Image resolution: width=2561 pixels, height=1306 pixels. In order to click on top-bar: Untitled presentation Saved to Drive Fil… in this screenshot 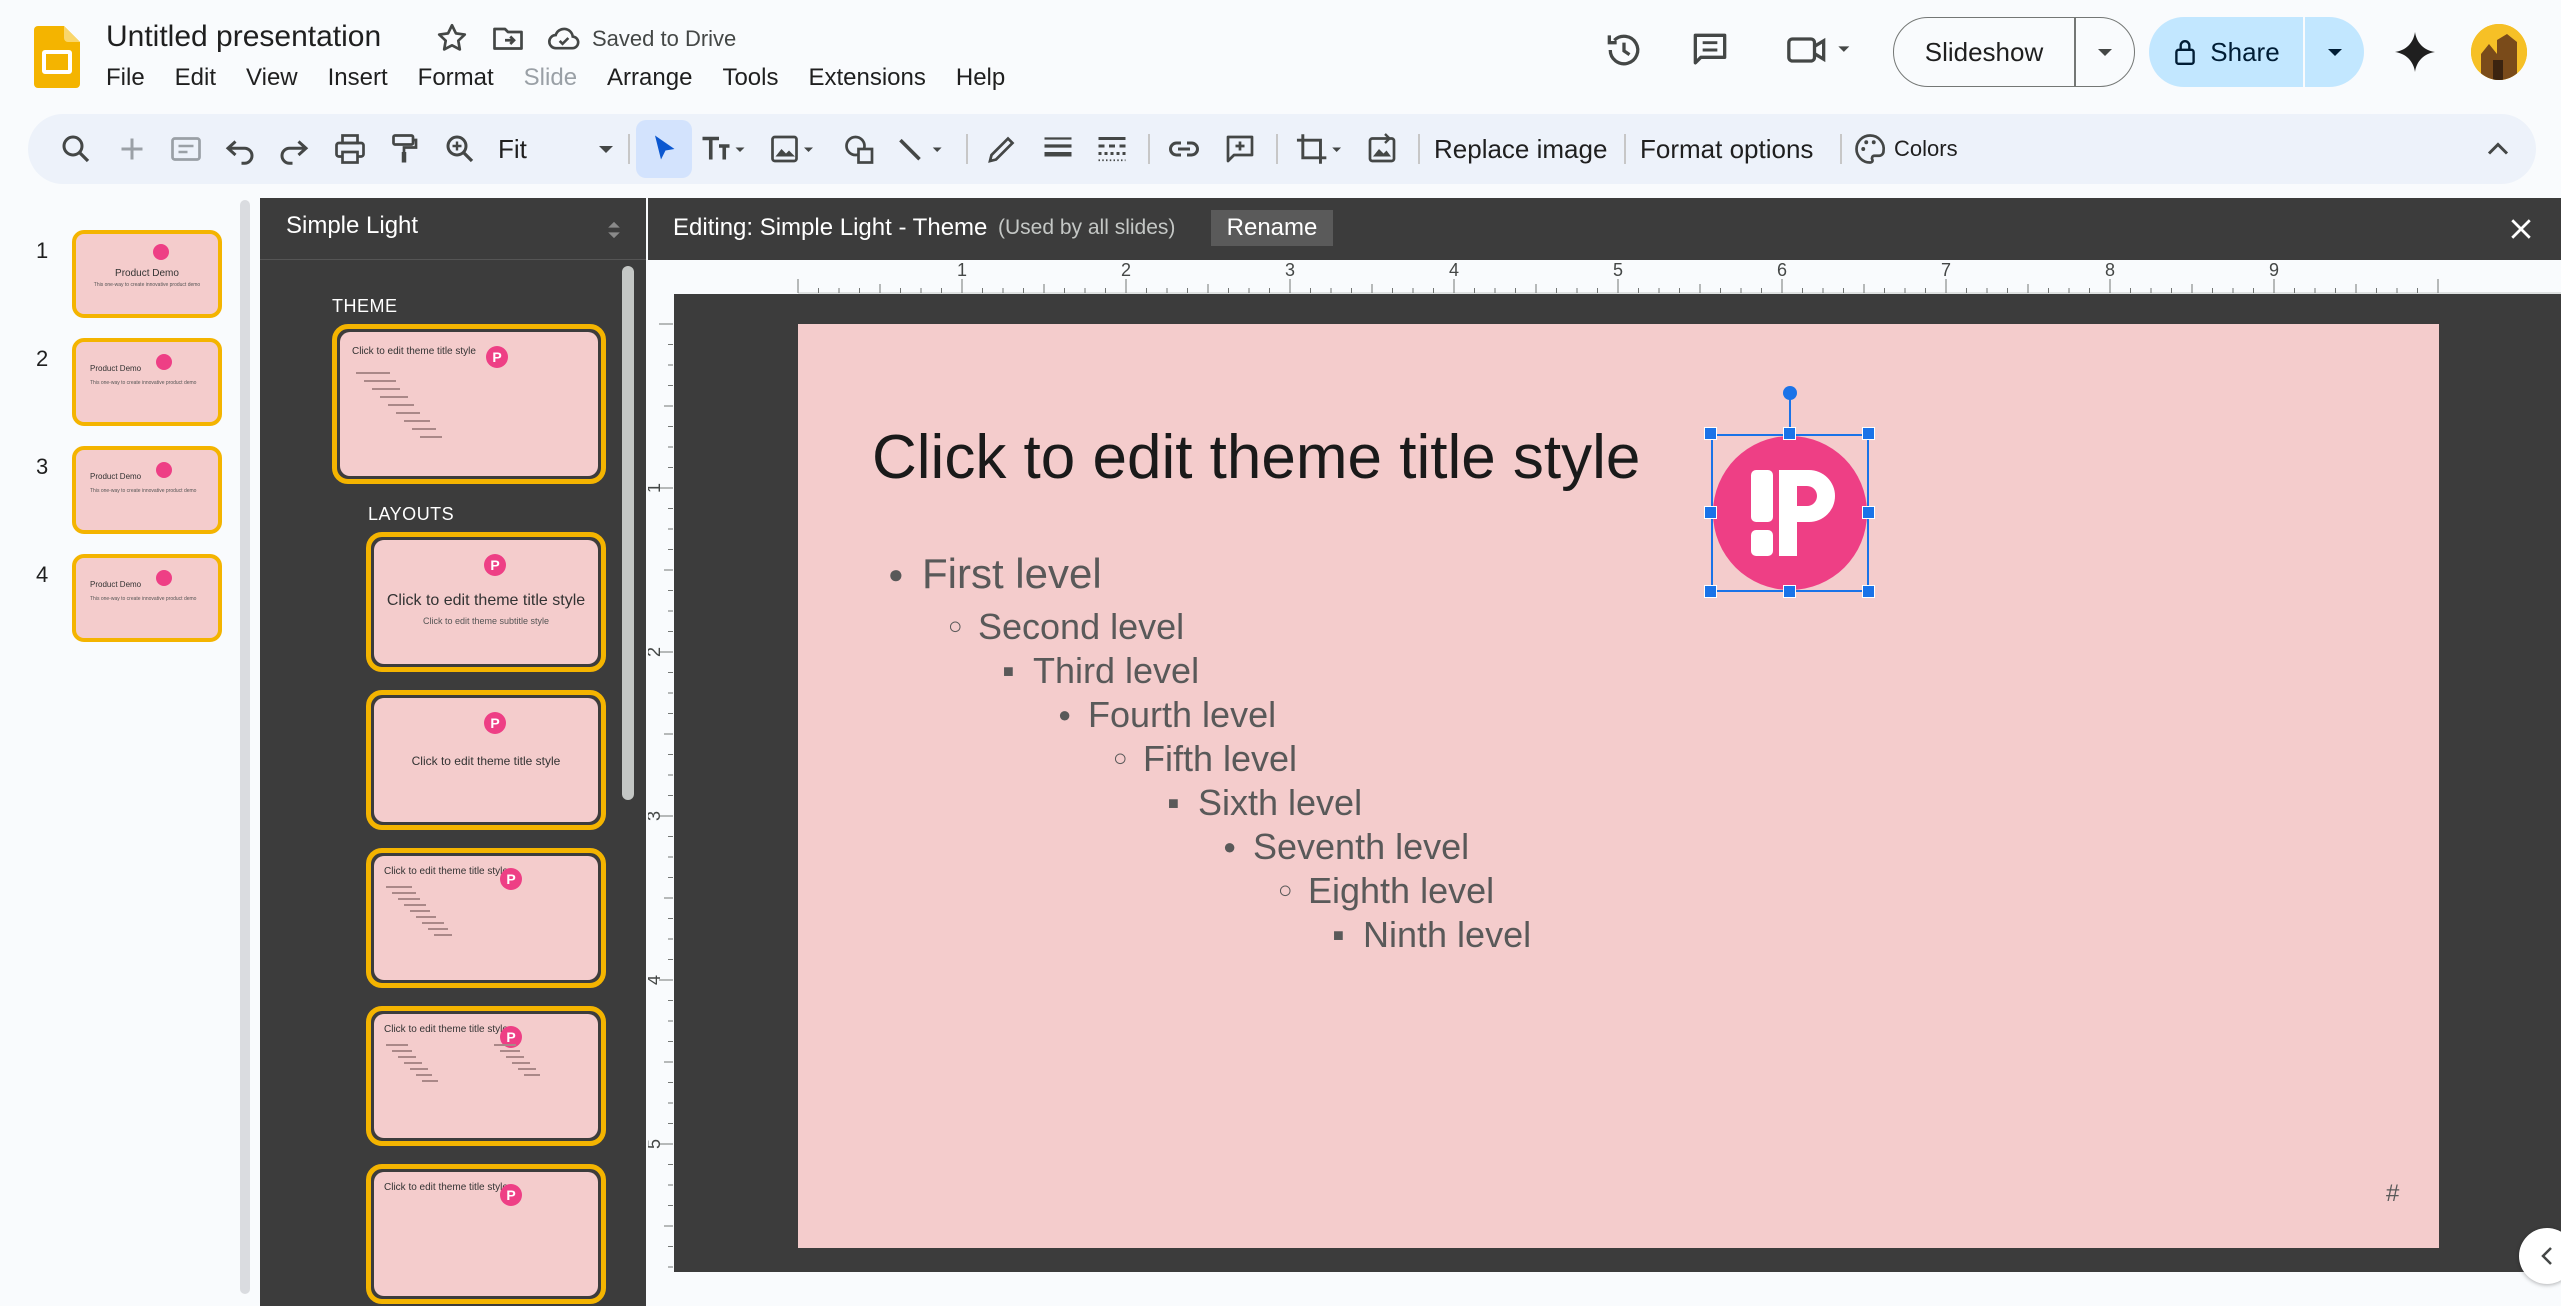, I will do `click(1280, 54)`.